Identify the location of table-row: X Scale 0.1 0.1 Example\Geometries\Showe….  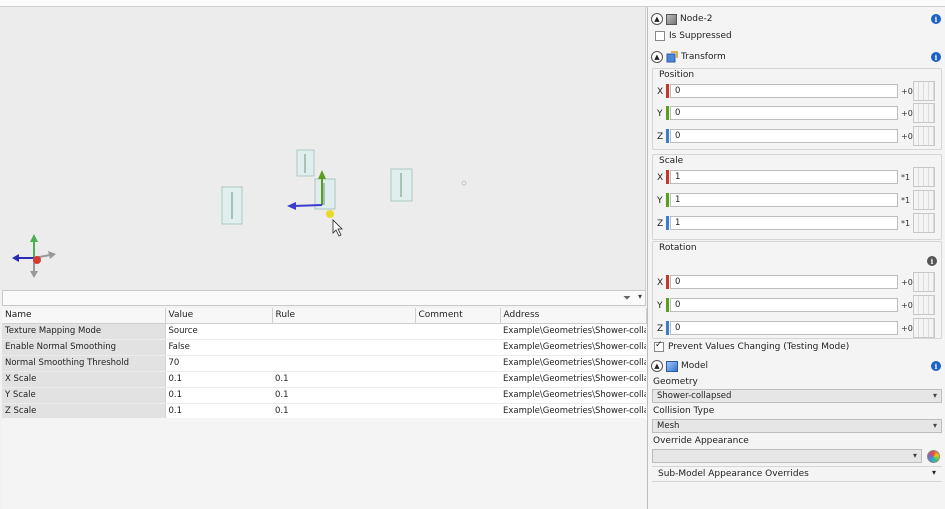
(324, 379).